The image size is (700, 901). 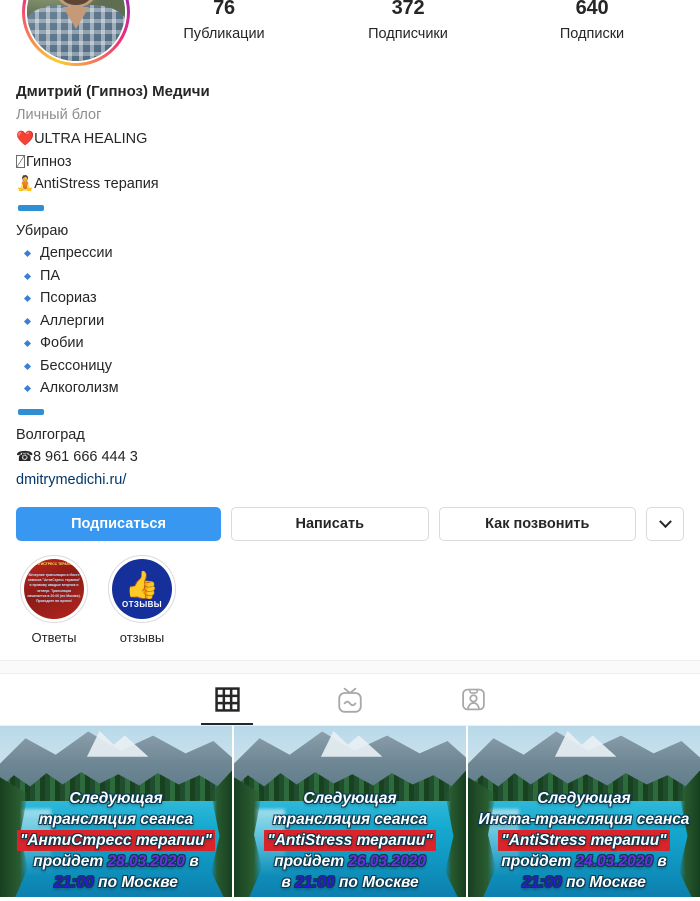 I want to click on grid-icon, so click(x=227, y=699).